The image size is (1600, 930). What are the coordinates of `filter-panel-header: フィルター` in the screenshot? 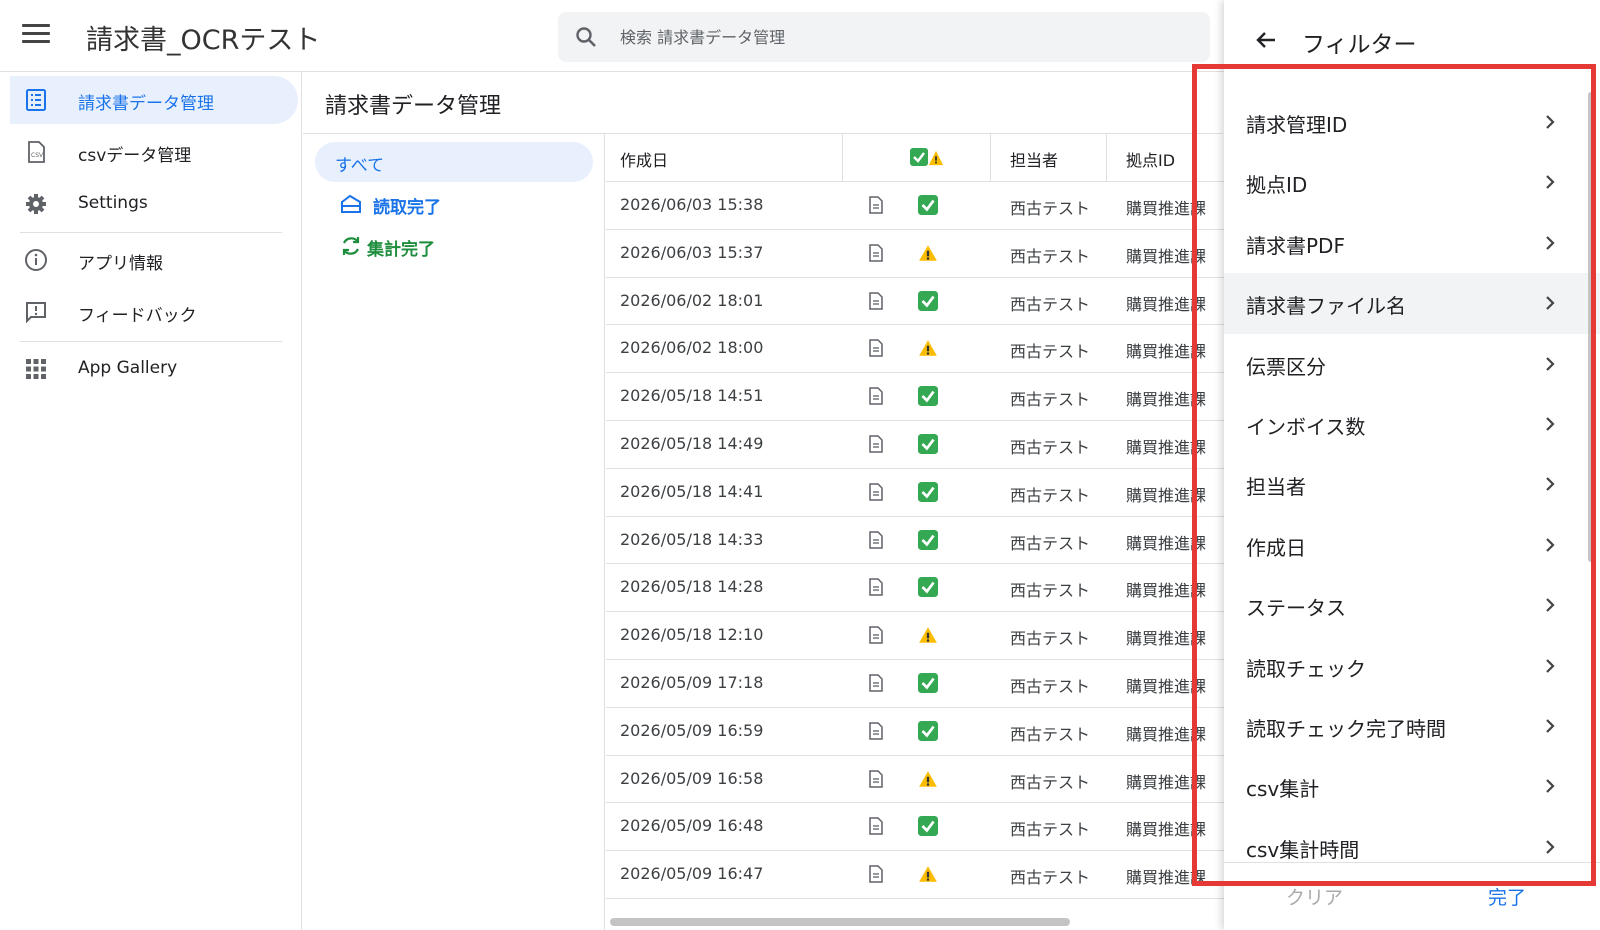 It's located at (1412, 40).